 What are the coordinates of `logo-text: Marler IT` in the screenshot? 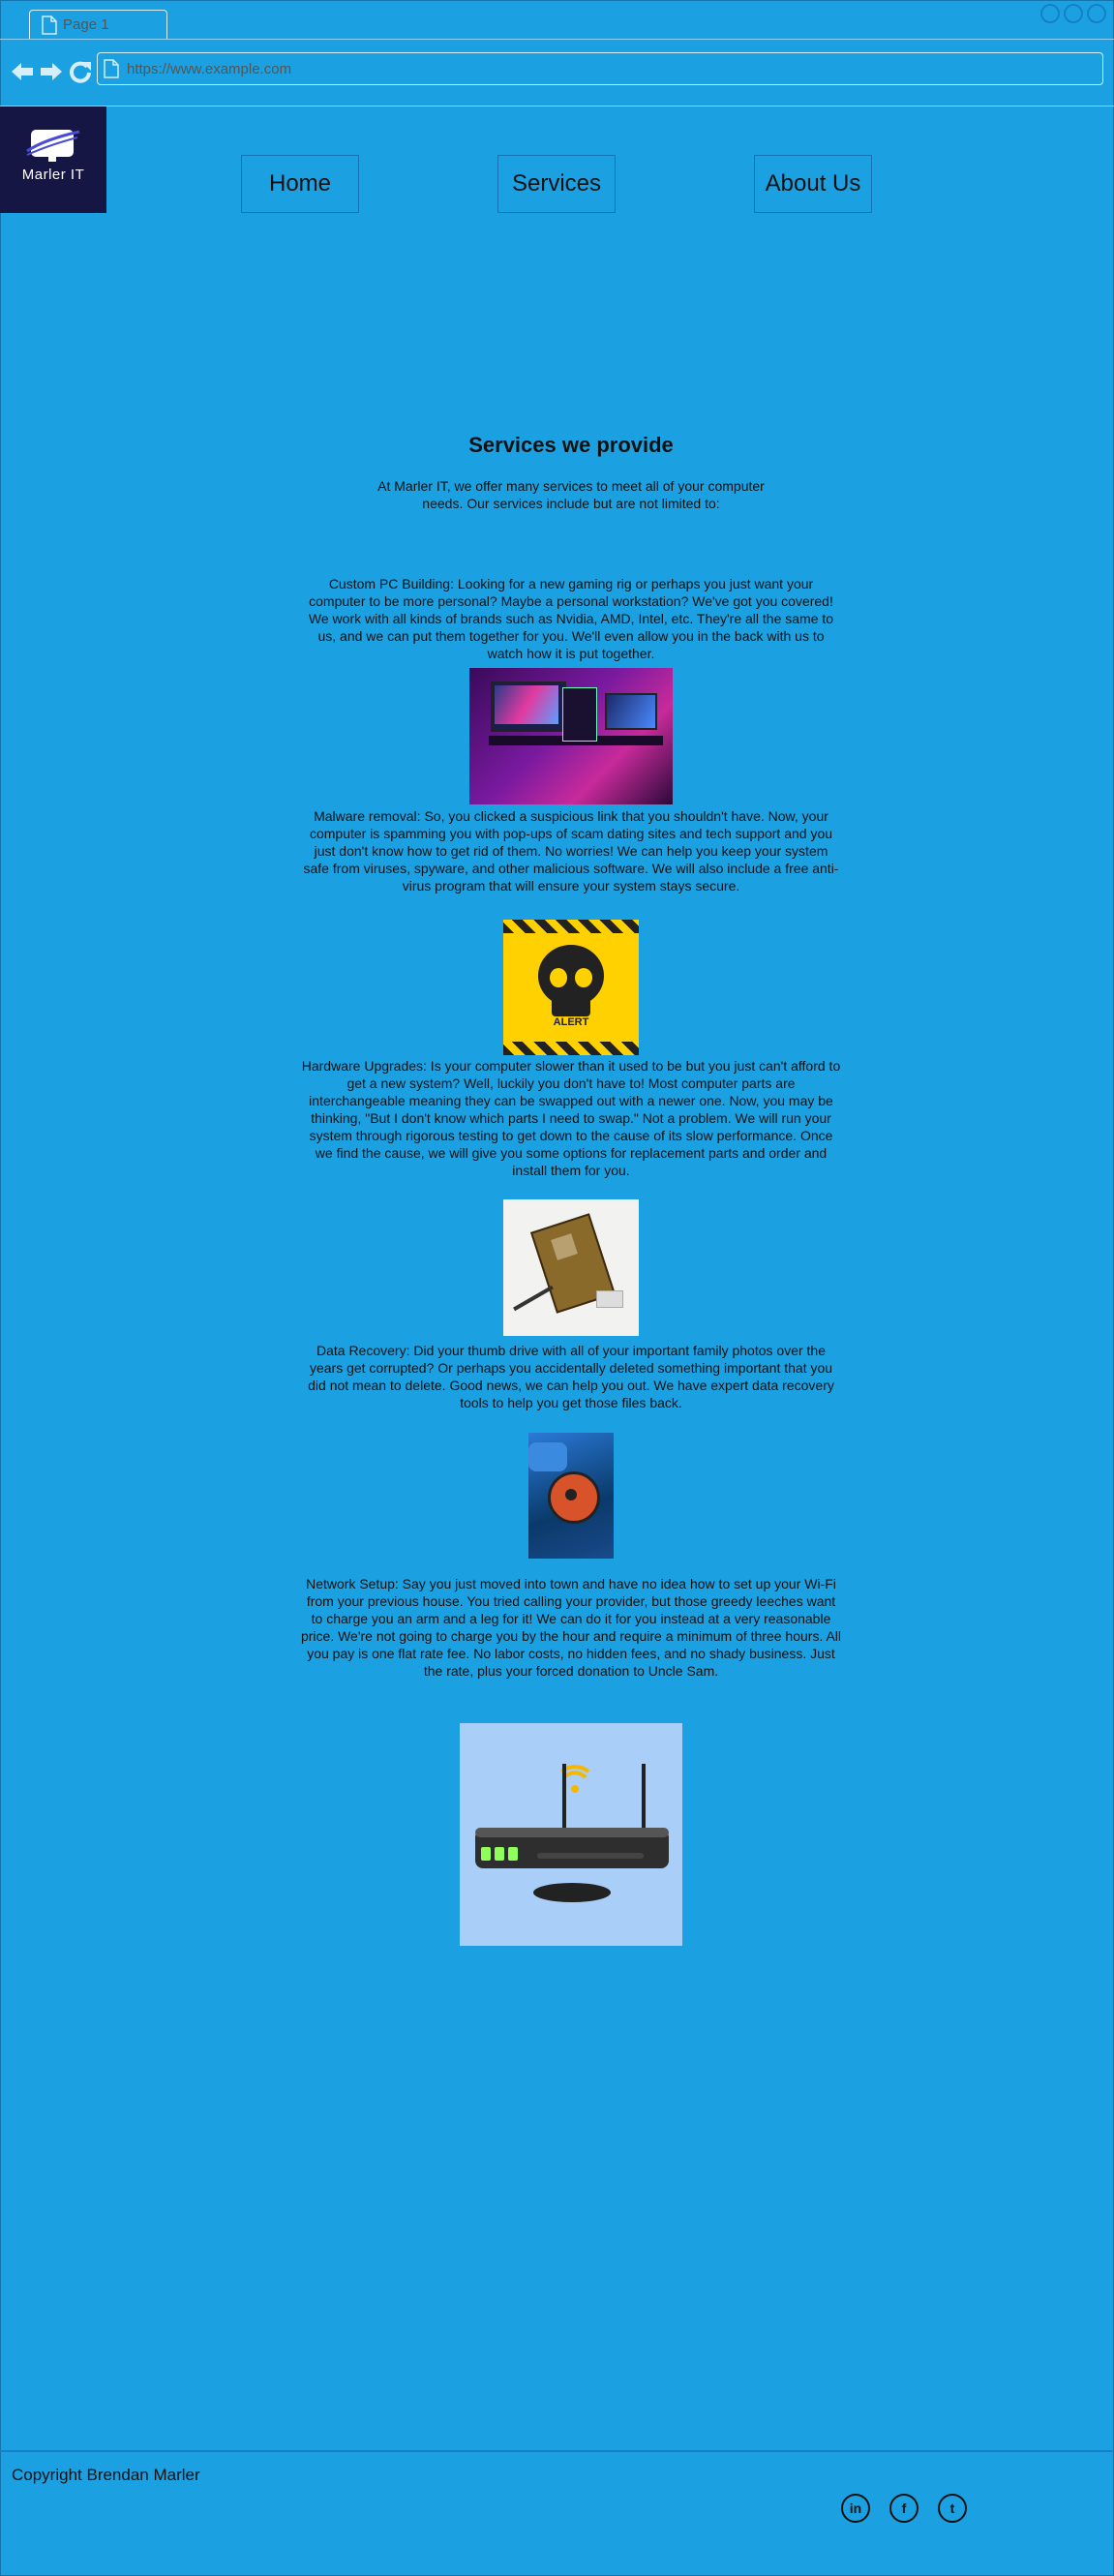 It's located at (53, 175).